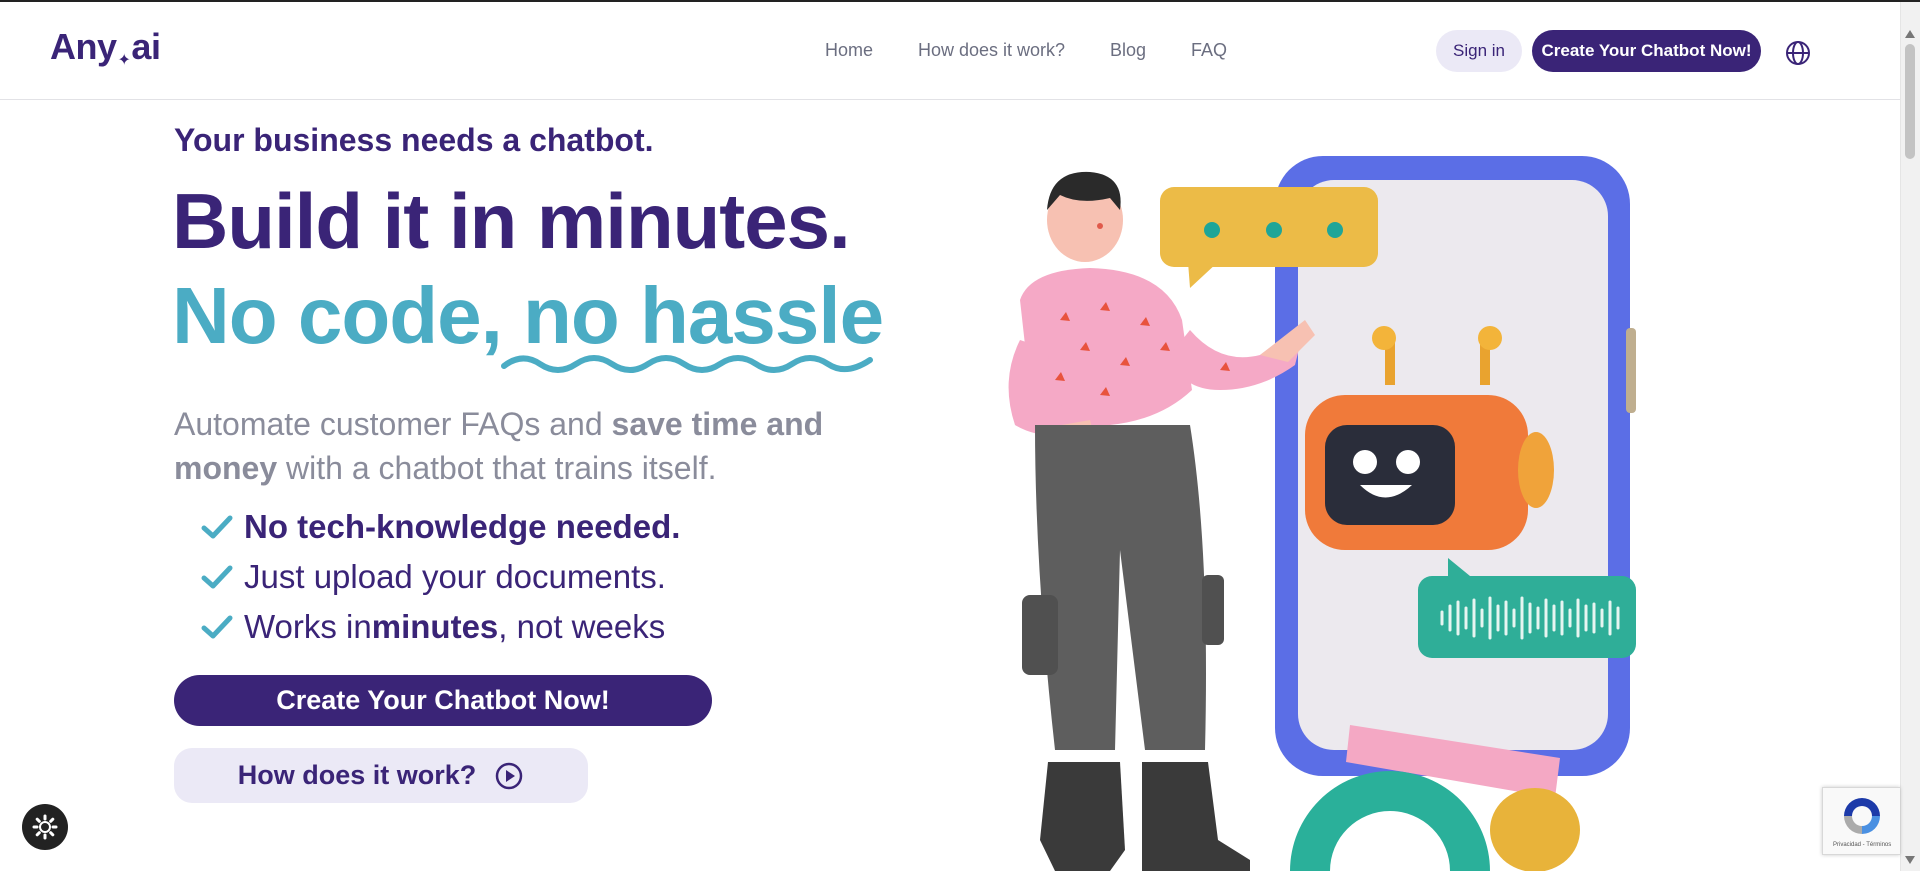 Image resolution: width=1920 pixels, height=871 pixels. Describe the element at coordinates (1646, 51) in the screenshot. I see `create-chatbot-header-button: Create Your Chatbot Now!` at that location.